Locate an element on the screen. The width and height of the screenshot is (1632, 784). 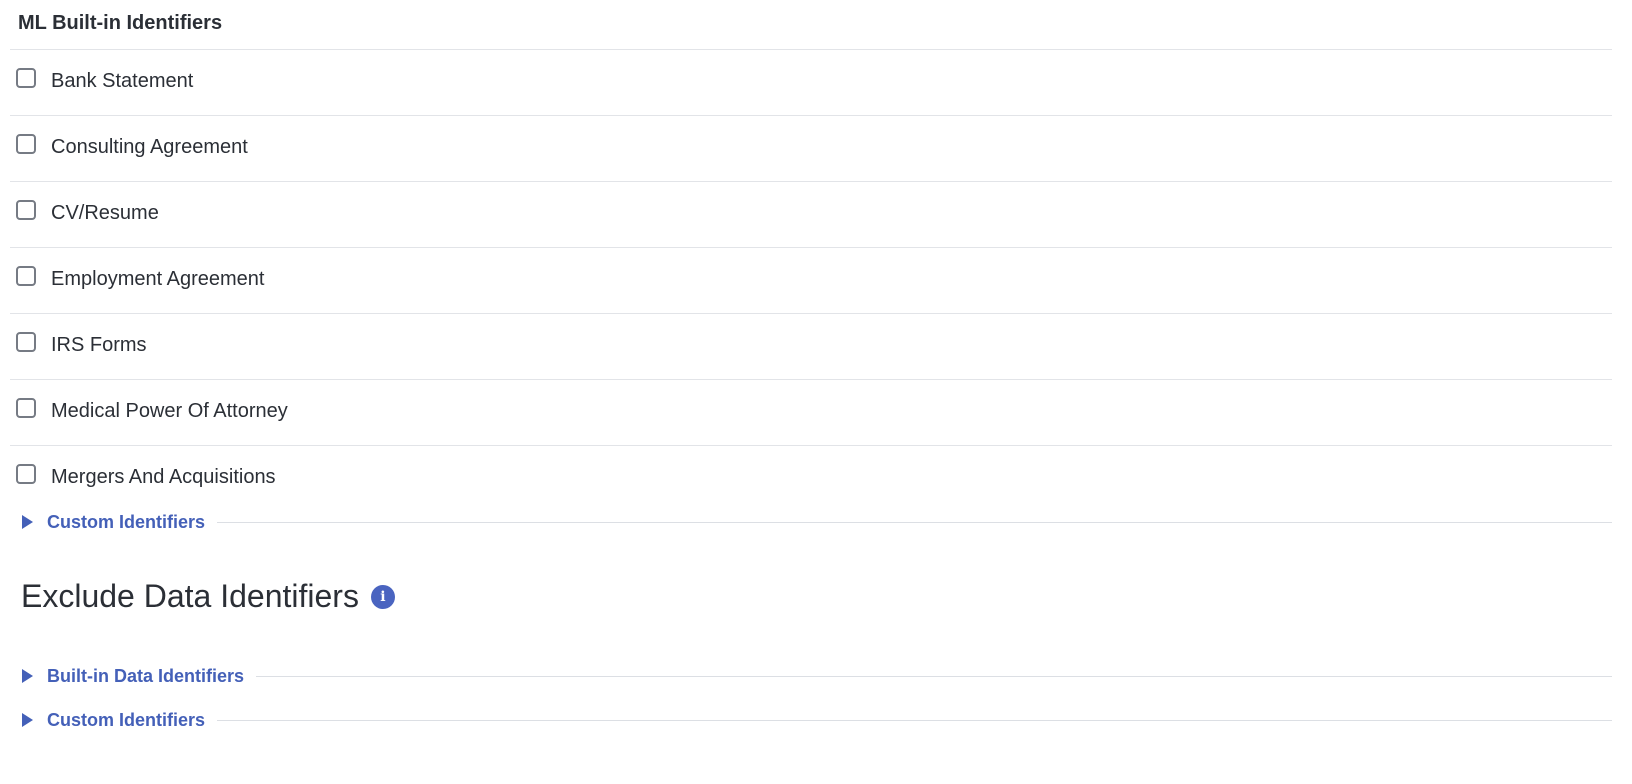
list-item-bank-statement: Bank Statement is located at coordinates (811, 83).